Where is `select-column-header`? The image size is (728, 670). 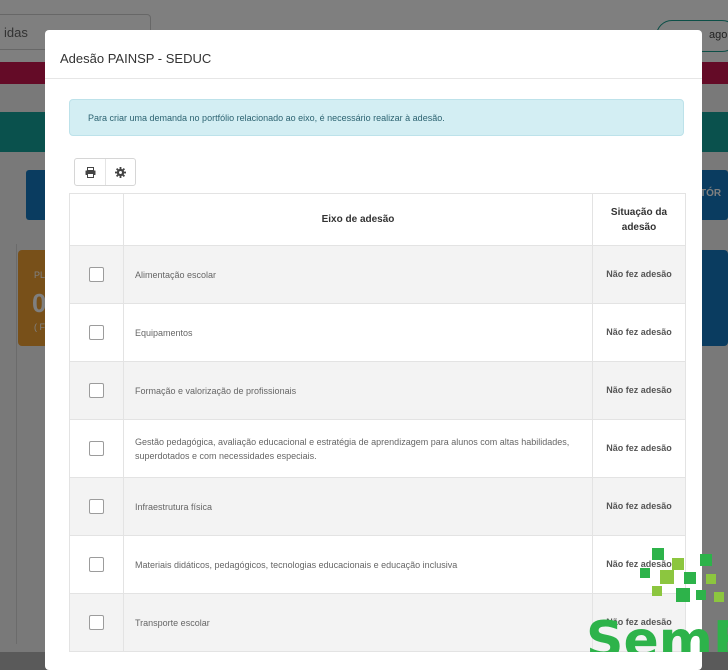 select-column-header is located at coordinates (96, 219).